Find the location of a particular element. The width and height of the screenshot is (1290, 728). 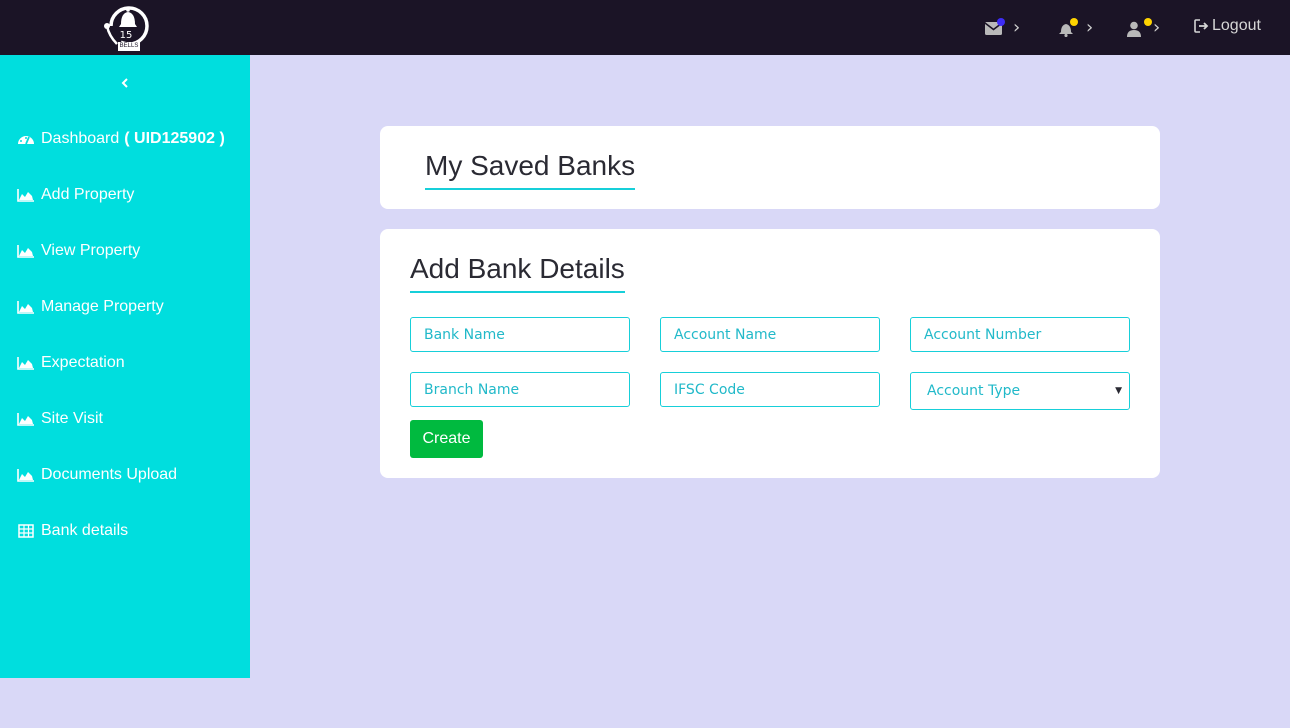

sidebar-collapse-button is located at coordinates (125, 83).